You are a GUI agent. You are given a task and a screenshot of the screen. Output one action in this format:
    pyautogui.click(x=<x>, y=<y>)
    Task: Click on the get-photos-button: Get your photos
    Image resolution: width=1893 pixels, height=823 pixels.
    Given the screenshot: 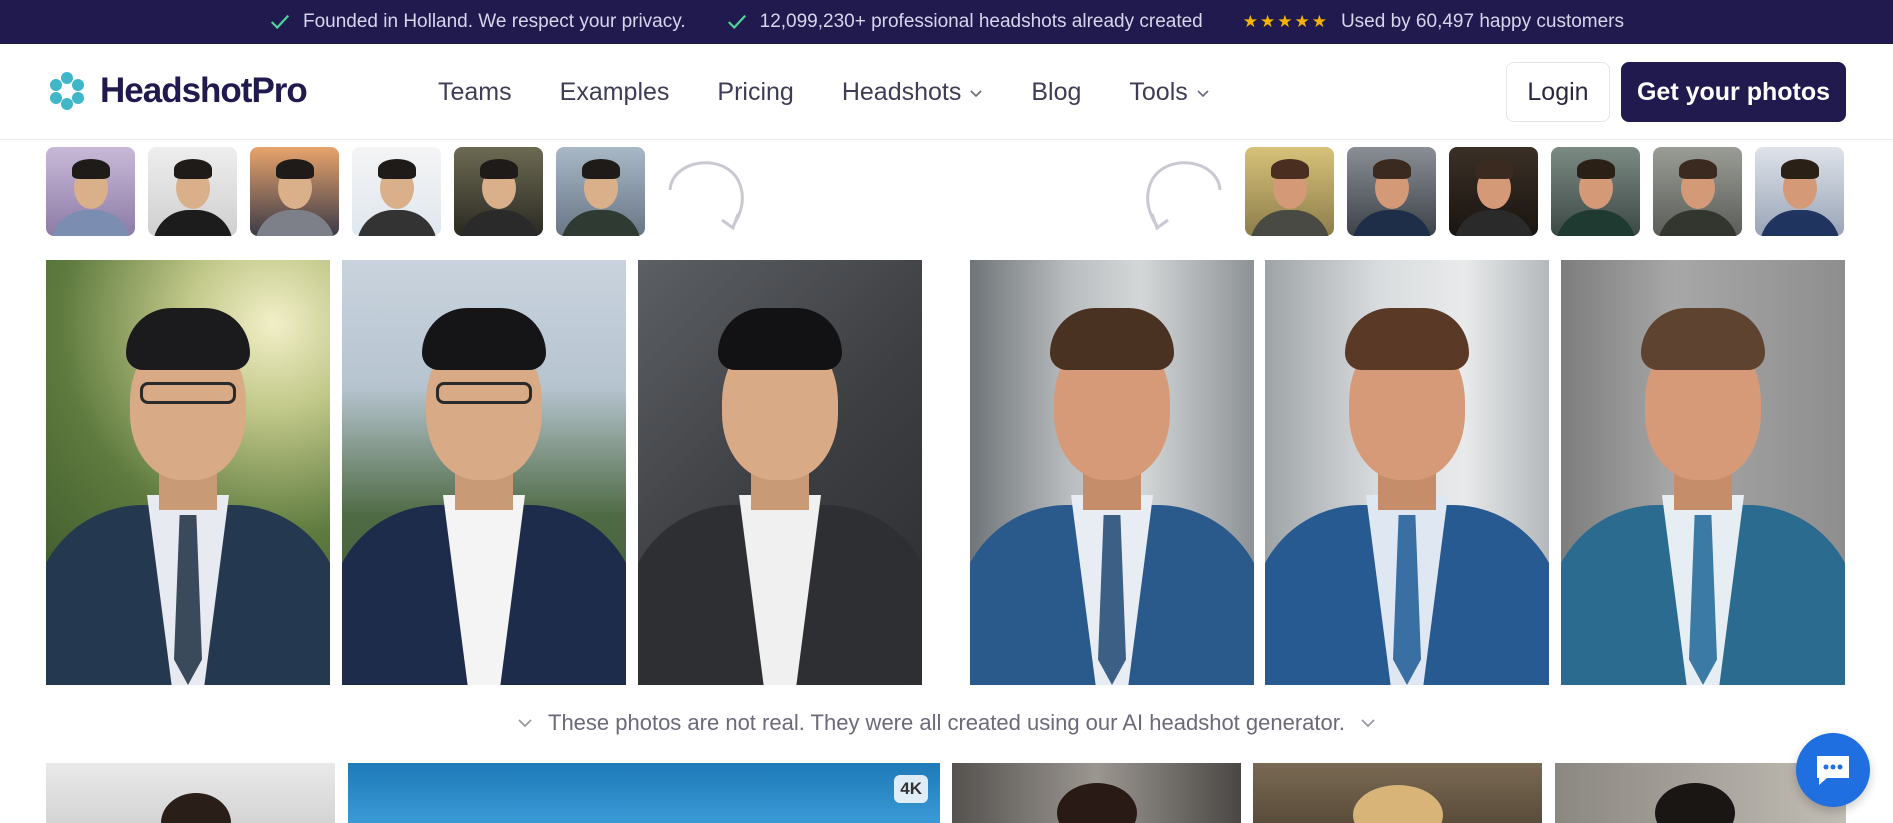 What is the action you would take?
    pyautogui.click(x=1733, y=92)
    